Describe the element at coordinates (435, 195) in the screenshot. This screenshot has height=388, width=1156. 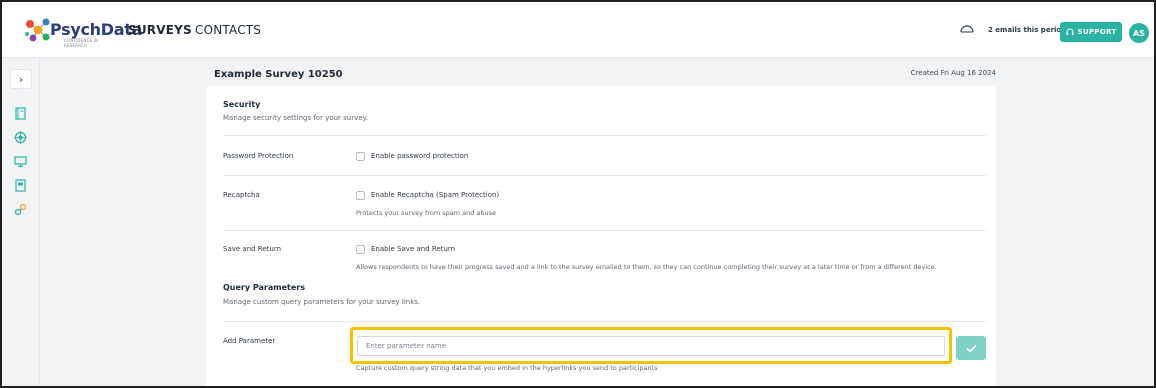
I see `recaptcha-option: Enable Recaptcha (Spam Protection)` at that location.